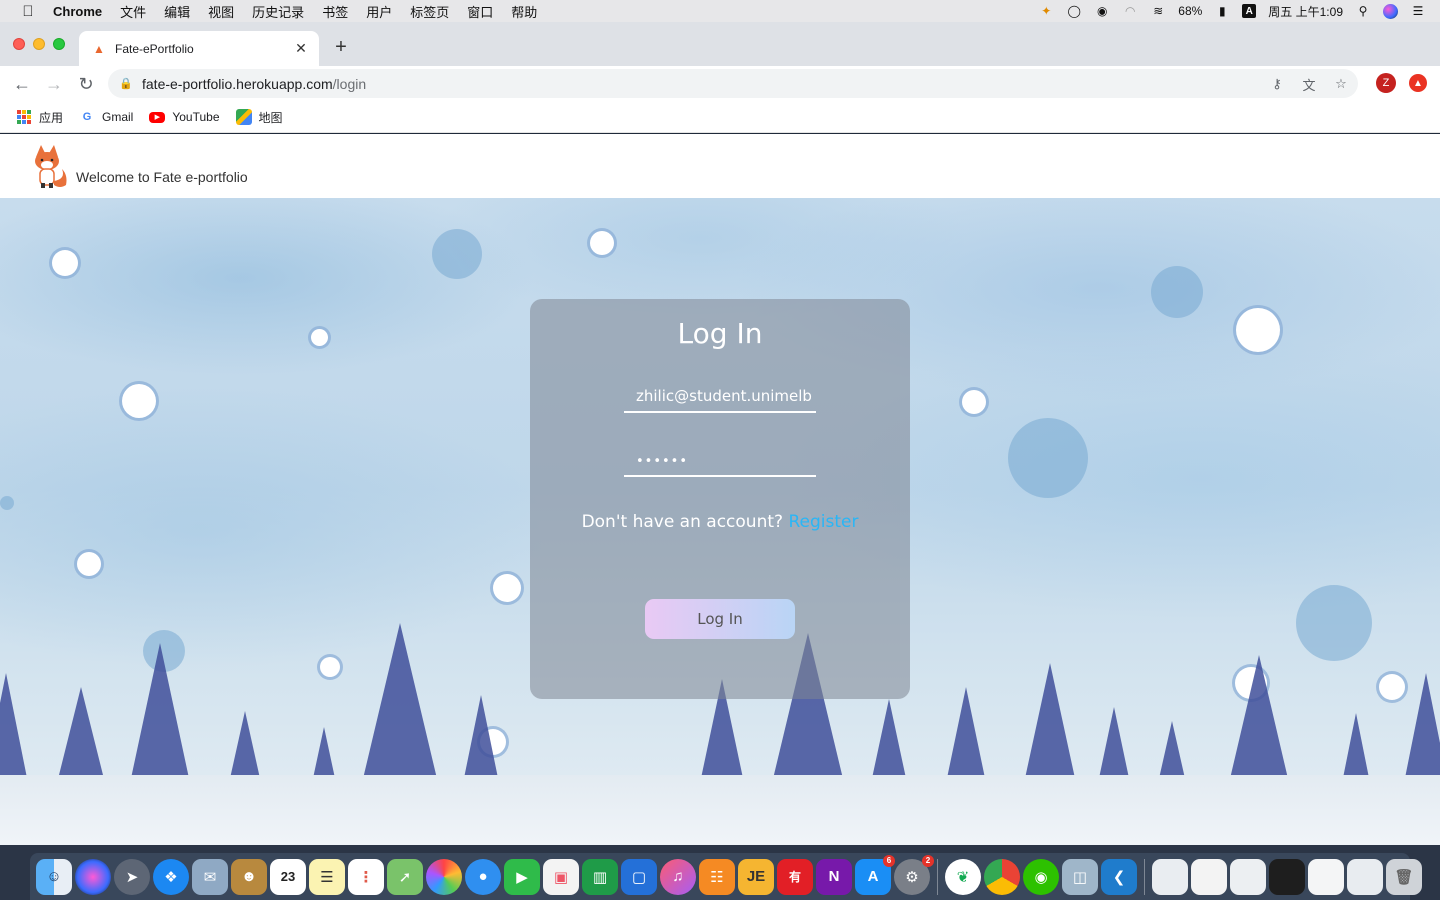 This screenshot has width=1440, height=900. I want to click on menu-people: 用户, so click(379, 11).